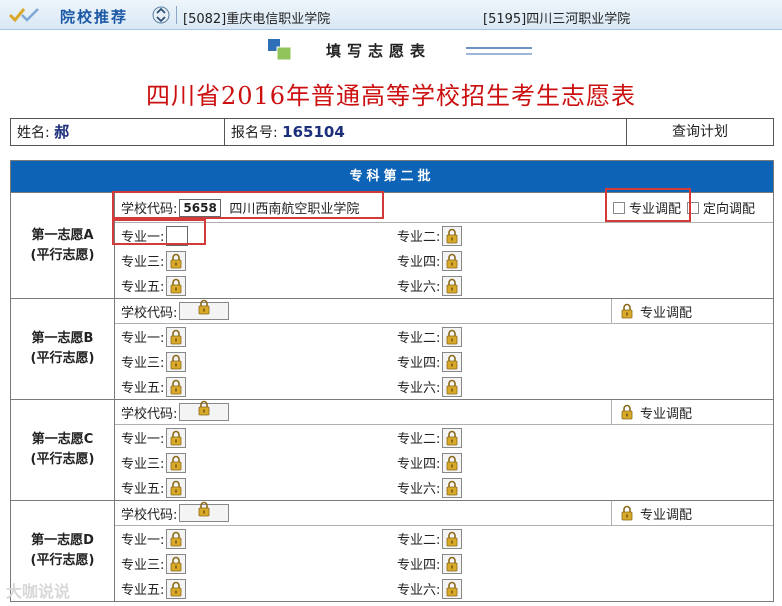 The image size is (782, 606). I want to click on name-label: 姓名:, so click(33, 133).